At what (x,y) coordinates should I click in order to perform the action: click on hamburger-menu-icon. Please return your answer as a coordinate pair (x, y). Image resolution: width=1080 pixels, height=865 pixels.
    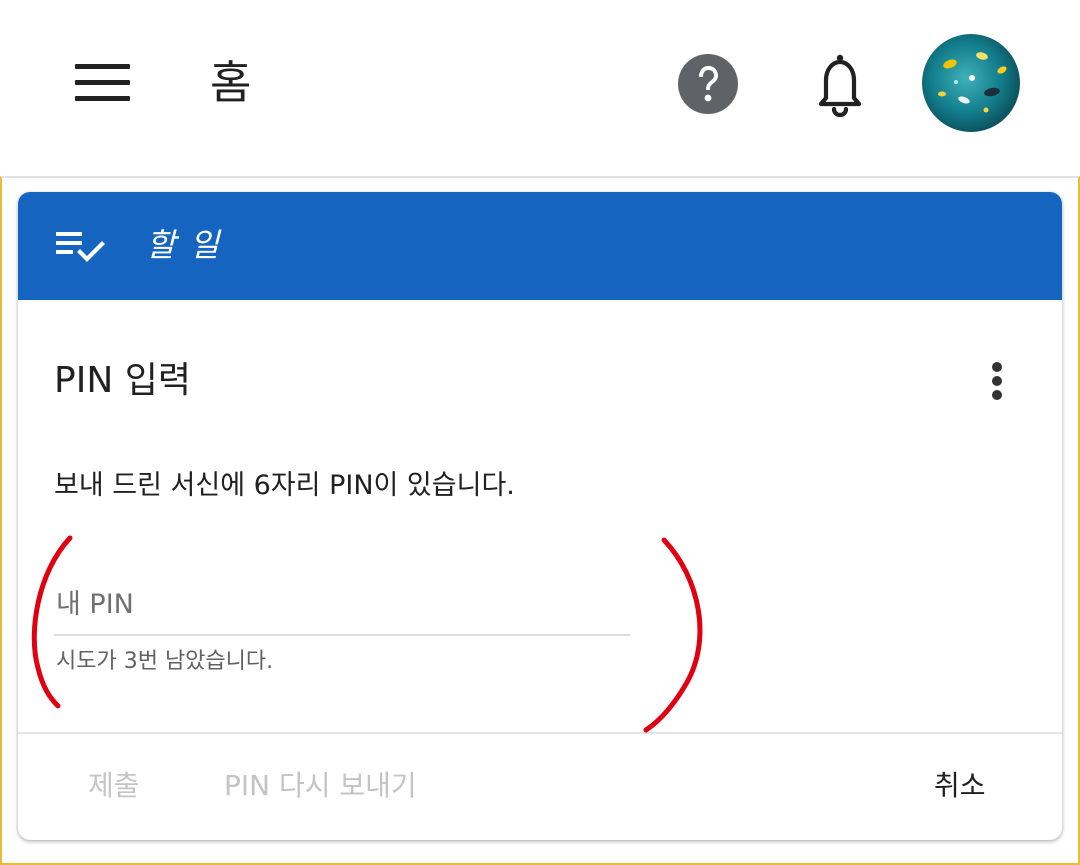
    Looking at the image, I should click on (102, 83).